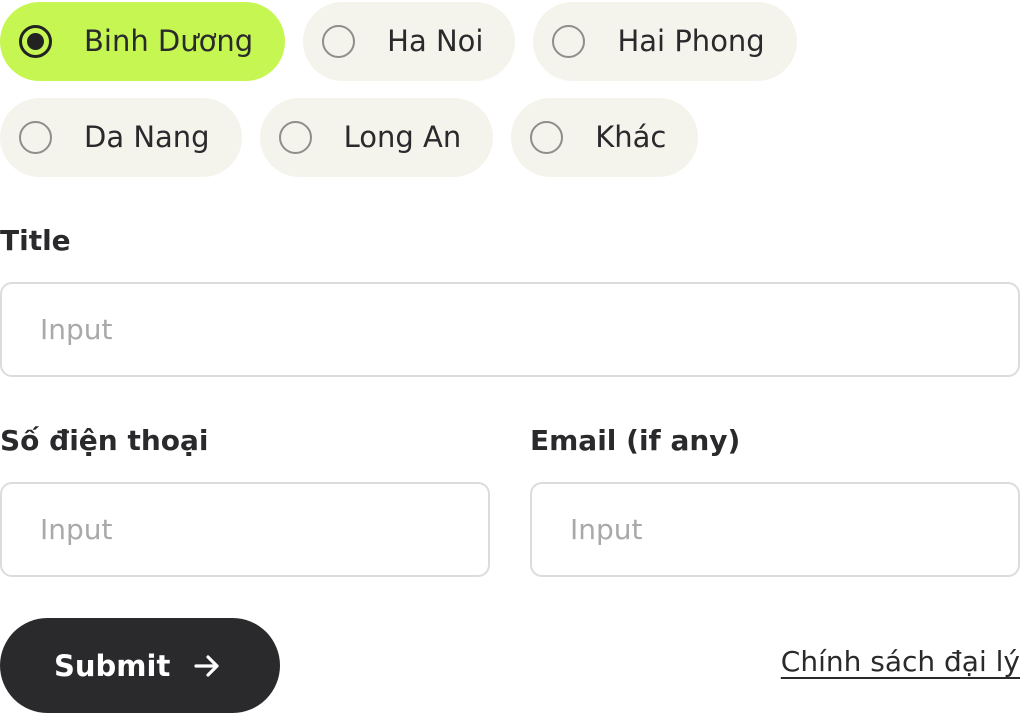 This screenshot has width=1020, height=713. Describe the element at coordinates (35, 240) in the screenshot. I see `title-label: Title` at that location.